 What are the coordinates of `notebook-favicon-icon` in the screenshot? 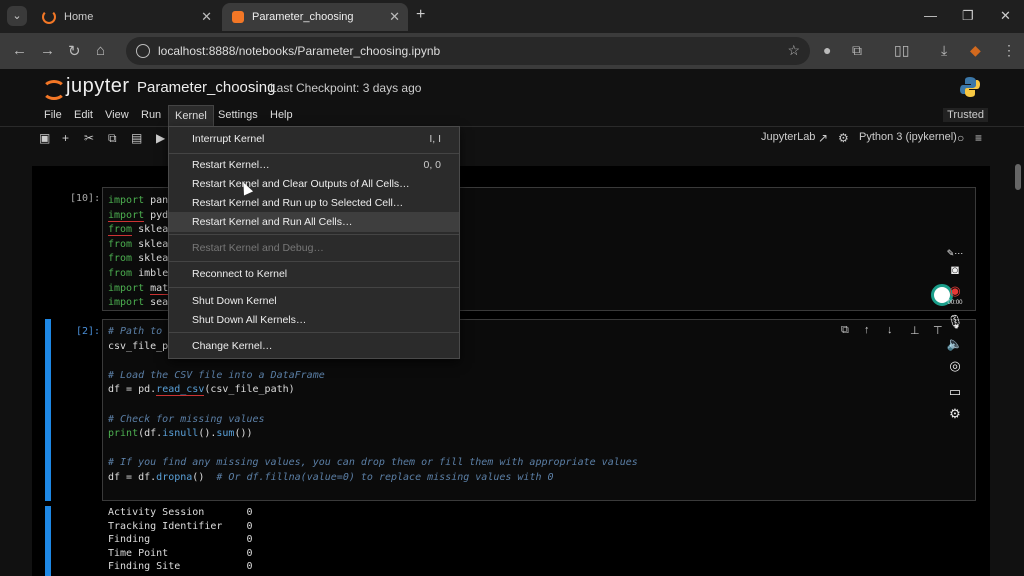 It's located at (238, 17).